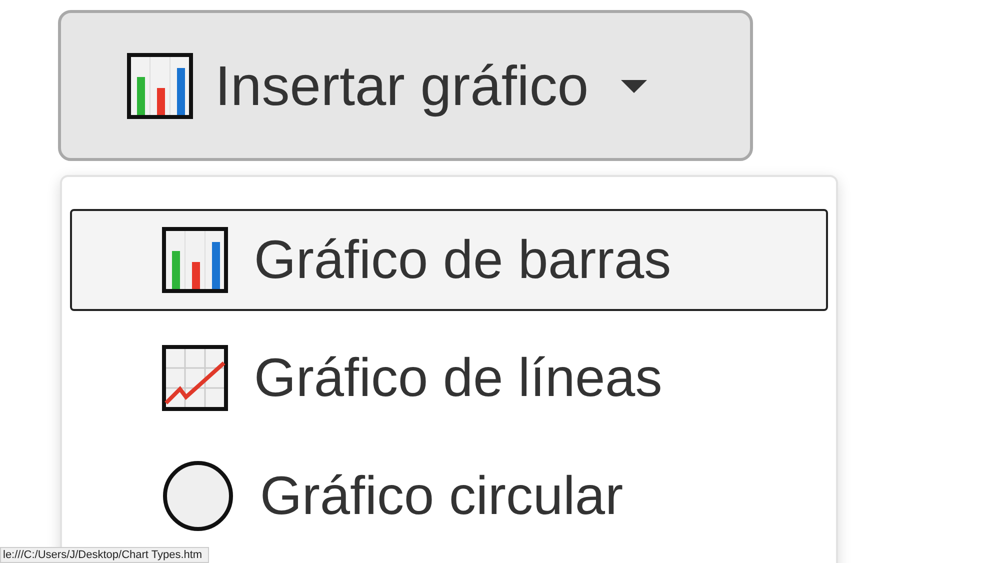  Describe the element at coordinates (449, 260) in the screenshot. I see `menu-item: Gráfico de barras` at that location.